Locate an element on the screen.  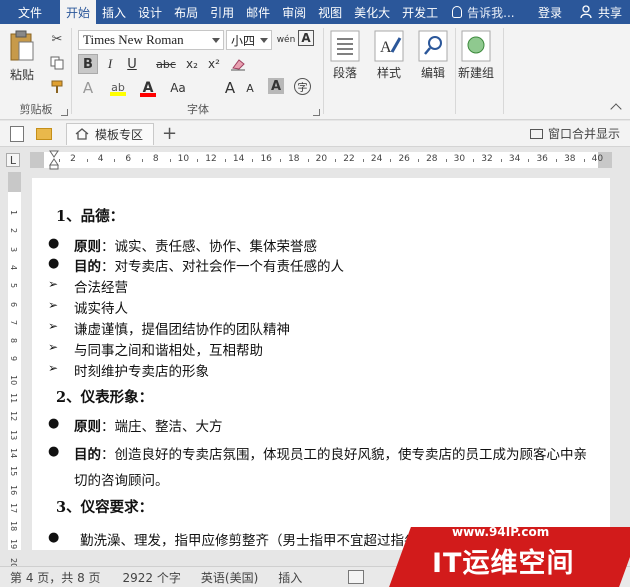
tab-developer: 开发工 is located at coordinates (420, 12).